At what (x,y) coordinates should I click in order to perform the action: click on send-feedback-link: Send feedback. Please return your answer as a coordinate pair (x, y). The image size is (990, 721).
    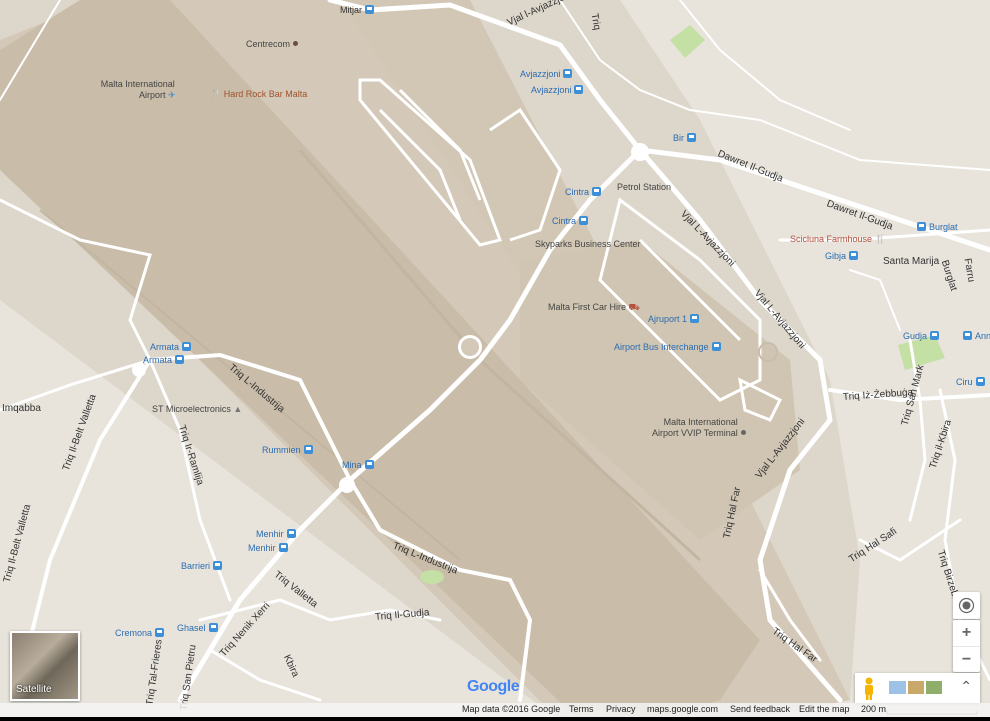
    Looking at the image, I should click on (760, 709).